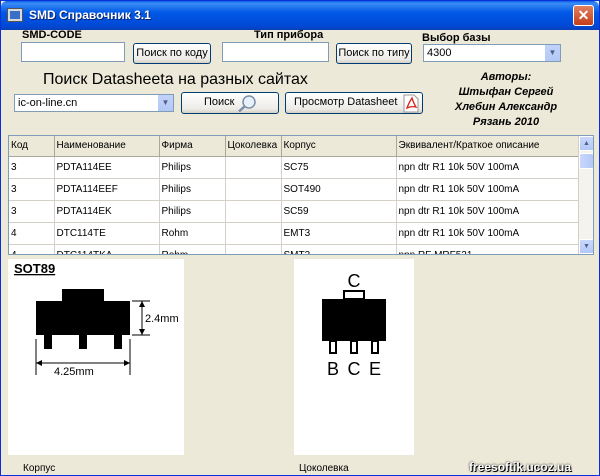 This screenshot has height=476, width=600. Describe the element at coordinates (506, 77) in the screenshot. I see `authors-title: Авторы:` at that location.